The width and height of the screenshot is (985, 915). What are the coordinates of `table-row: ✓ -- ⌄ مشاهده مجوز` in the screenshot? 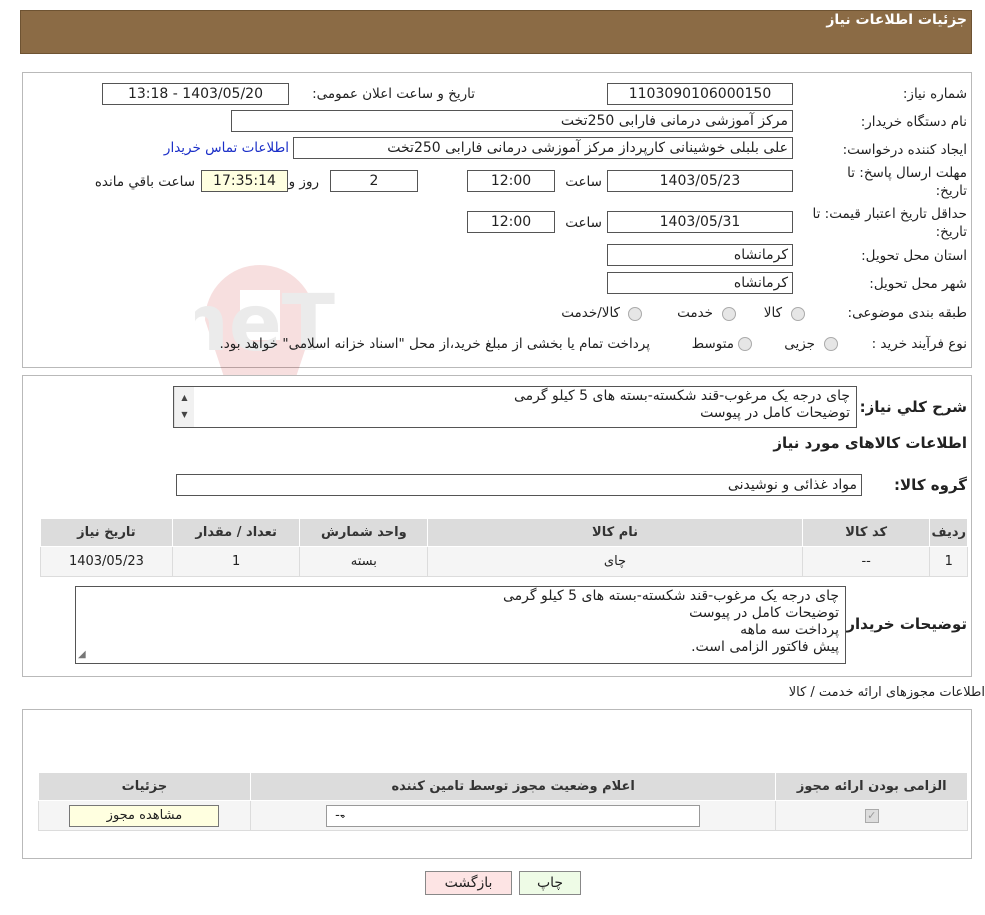 It's located at (503, 815).